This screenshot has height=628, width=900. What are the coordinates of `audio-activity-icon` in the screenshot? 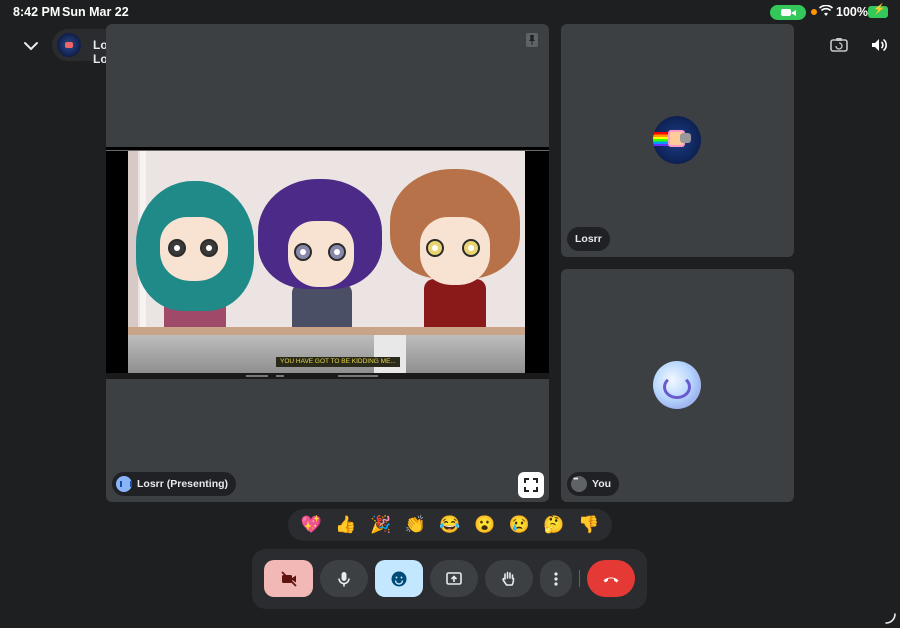 It's located at (124, 484).